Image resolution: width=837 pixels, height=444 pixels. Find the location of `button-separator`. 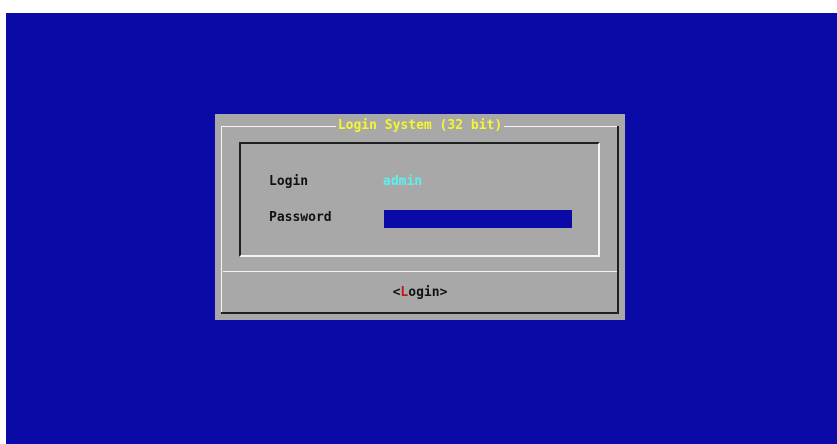

button-separator is located at coordinates (420, 271).